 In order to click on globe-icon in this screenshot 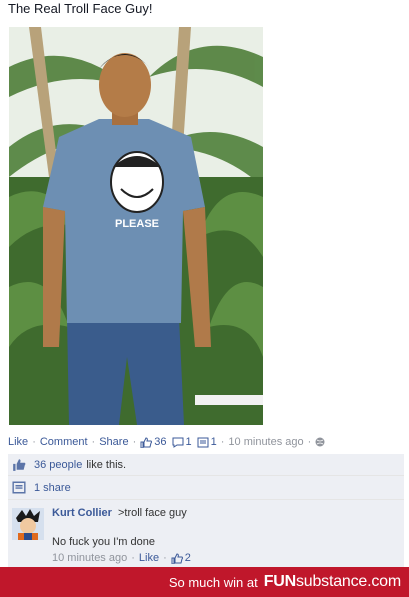, I will do `click(320, 442)`.